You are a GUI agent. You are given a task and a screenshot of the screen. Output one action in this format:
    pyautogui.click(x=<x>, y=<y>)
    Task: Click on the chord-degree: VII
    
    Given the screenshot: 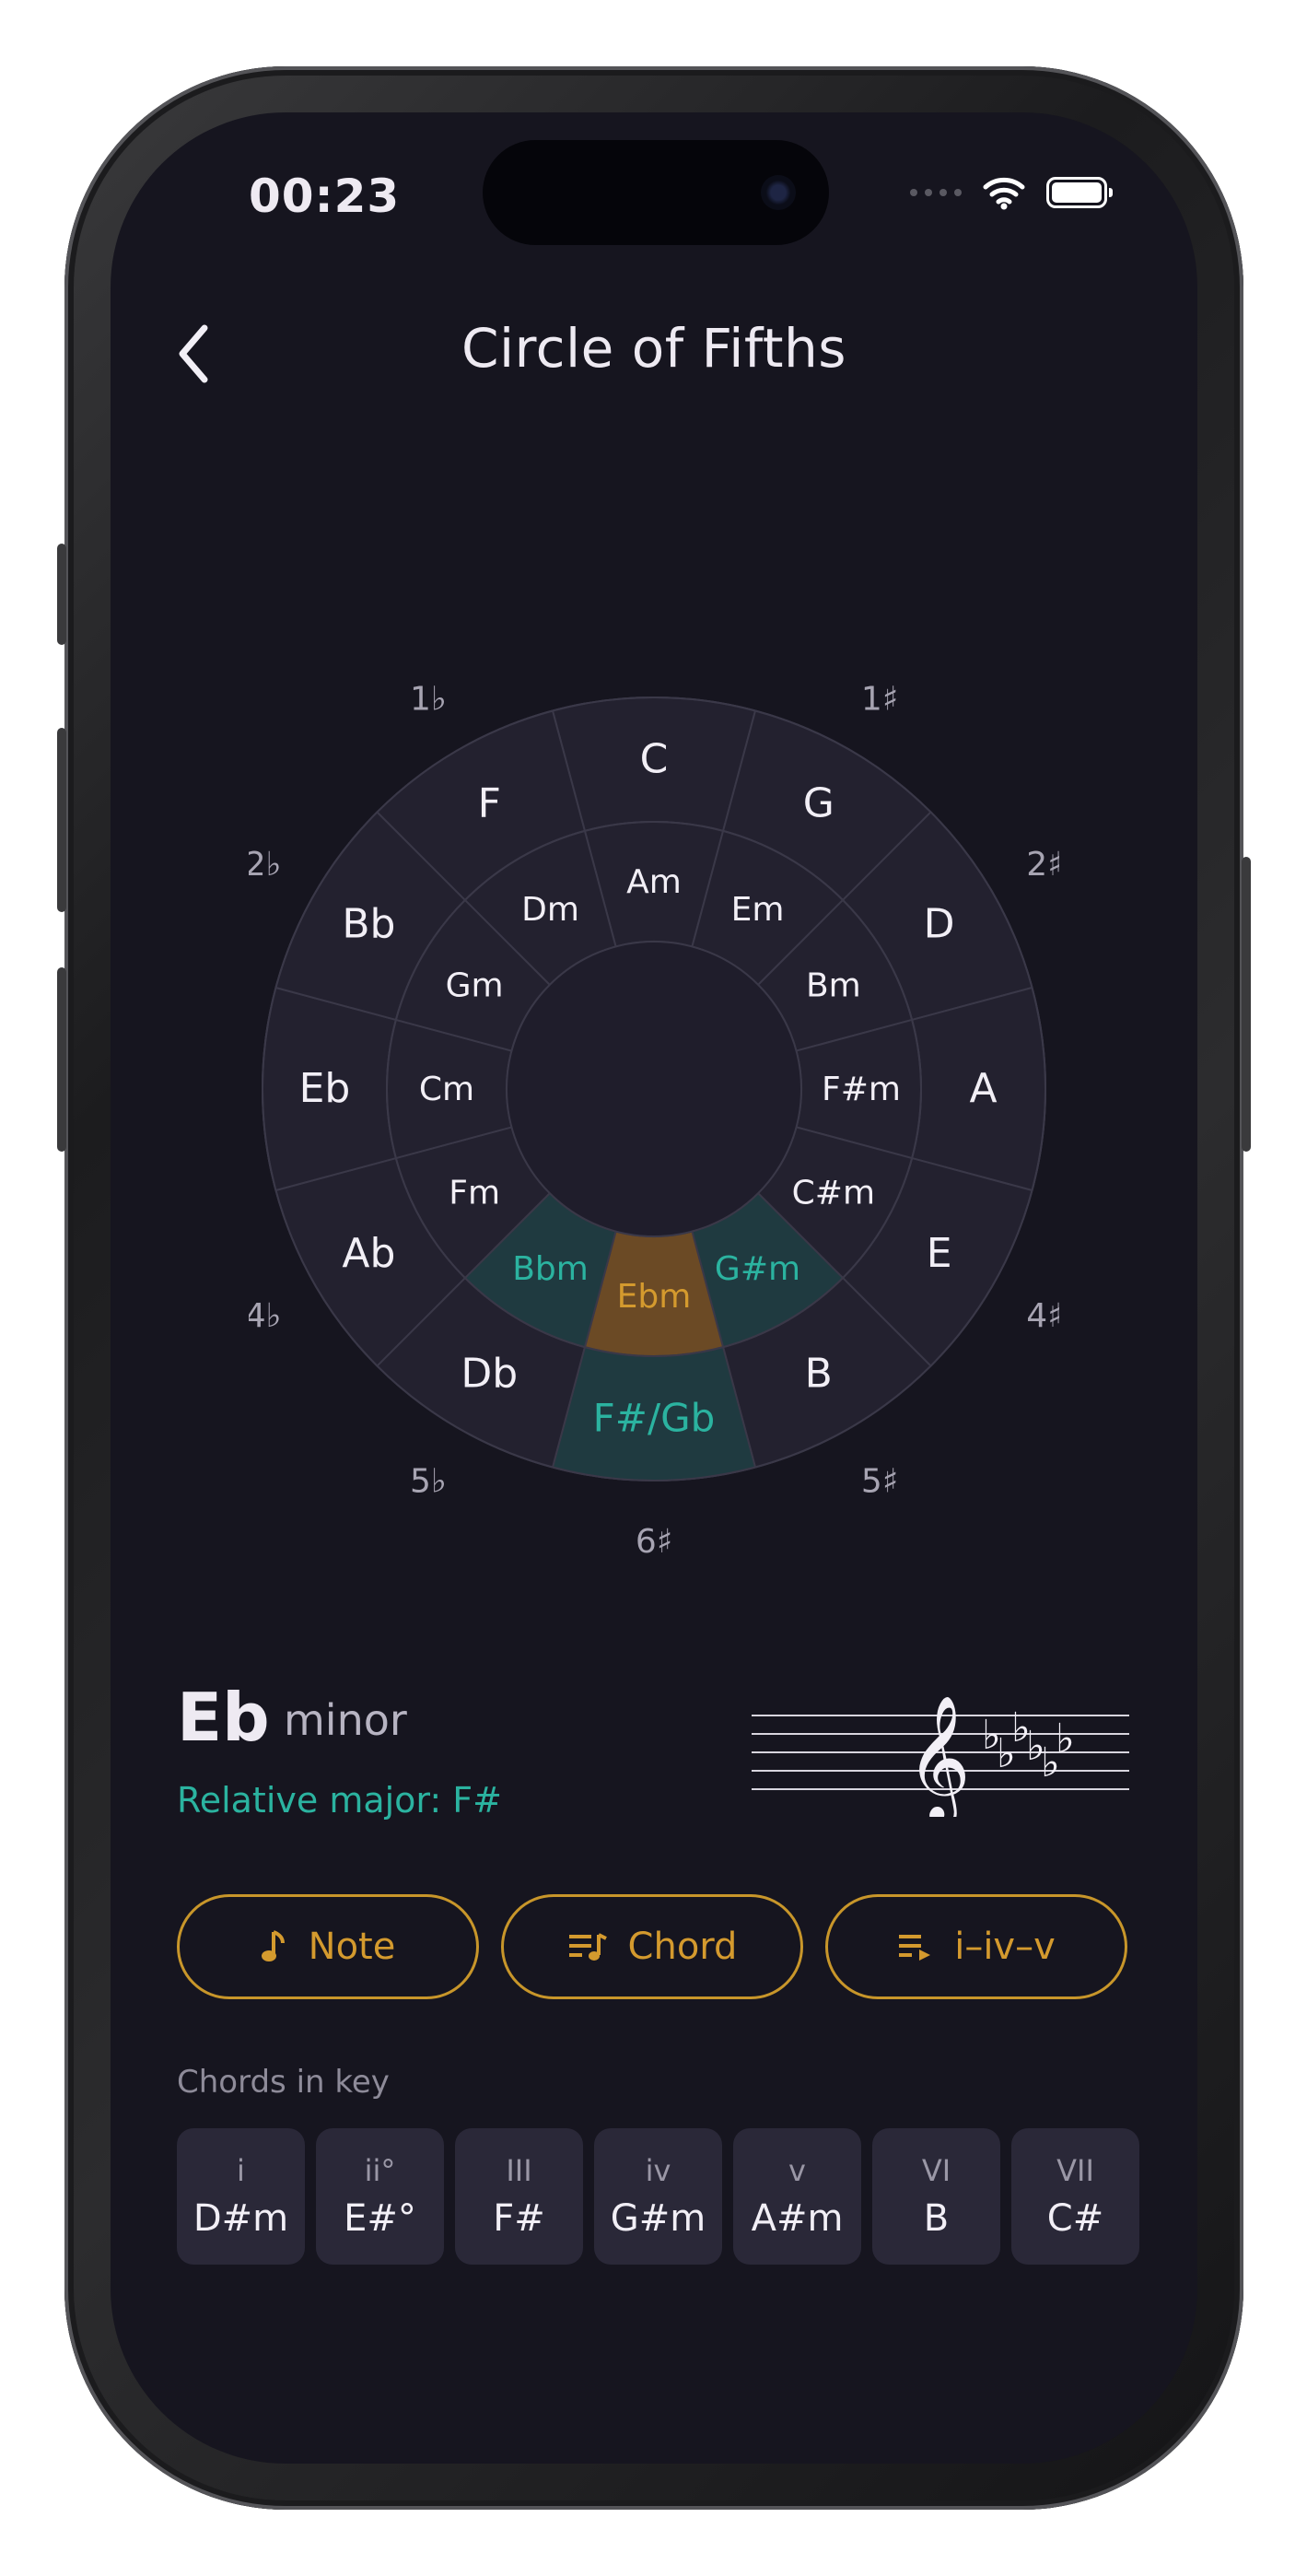 What is the action you would take?
    pyautogui.click(x=1075, y=2170)
    